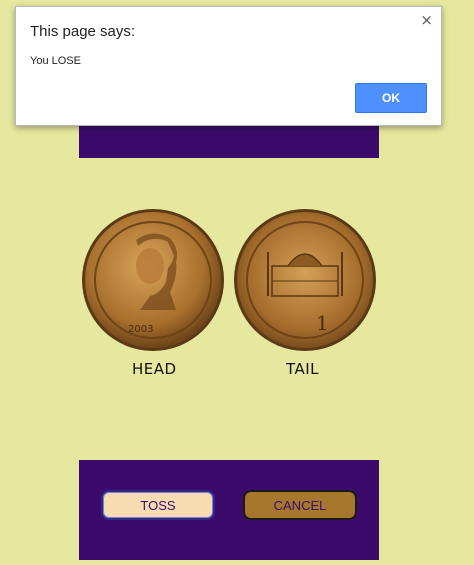  Describe the element at coordinates (391, 98) in the screenshot. I see `ok-button: OK` at that location.